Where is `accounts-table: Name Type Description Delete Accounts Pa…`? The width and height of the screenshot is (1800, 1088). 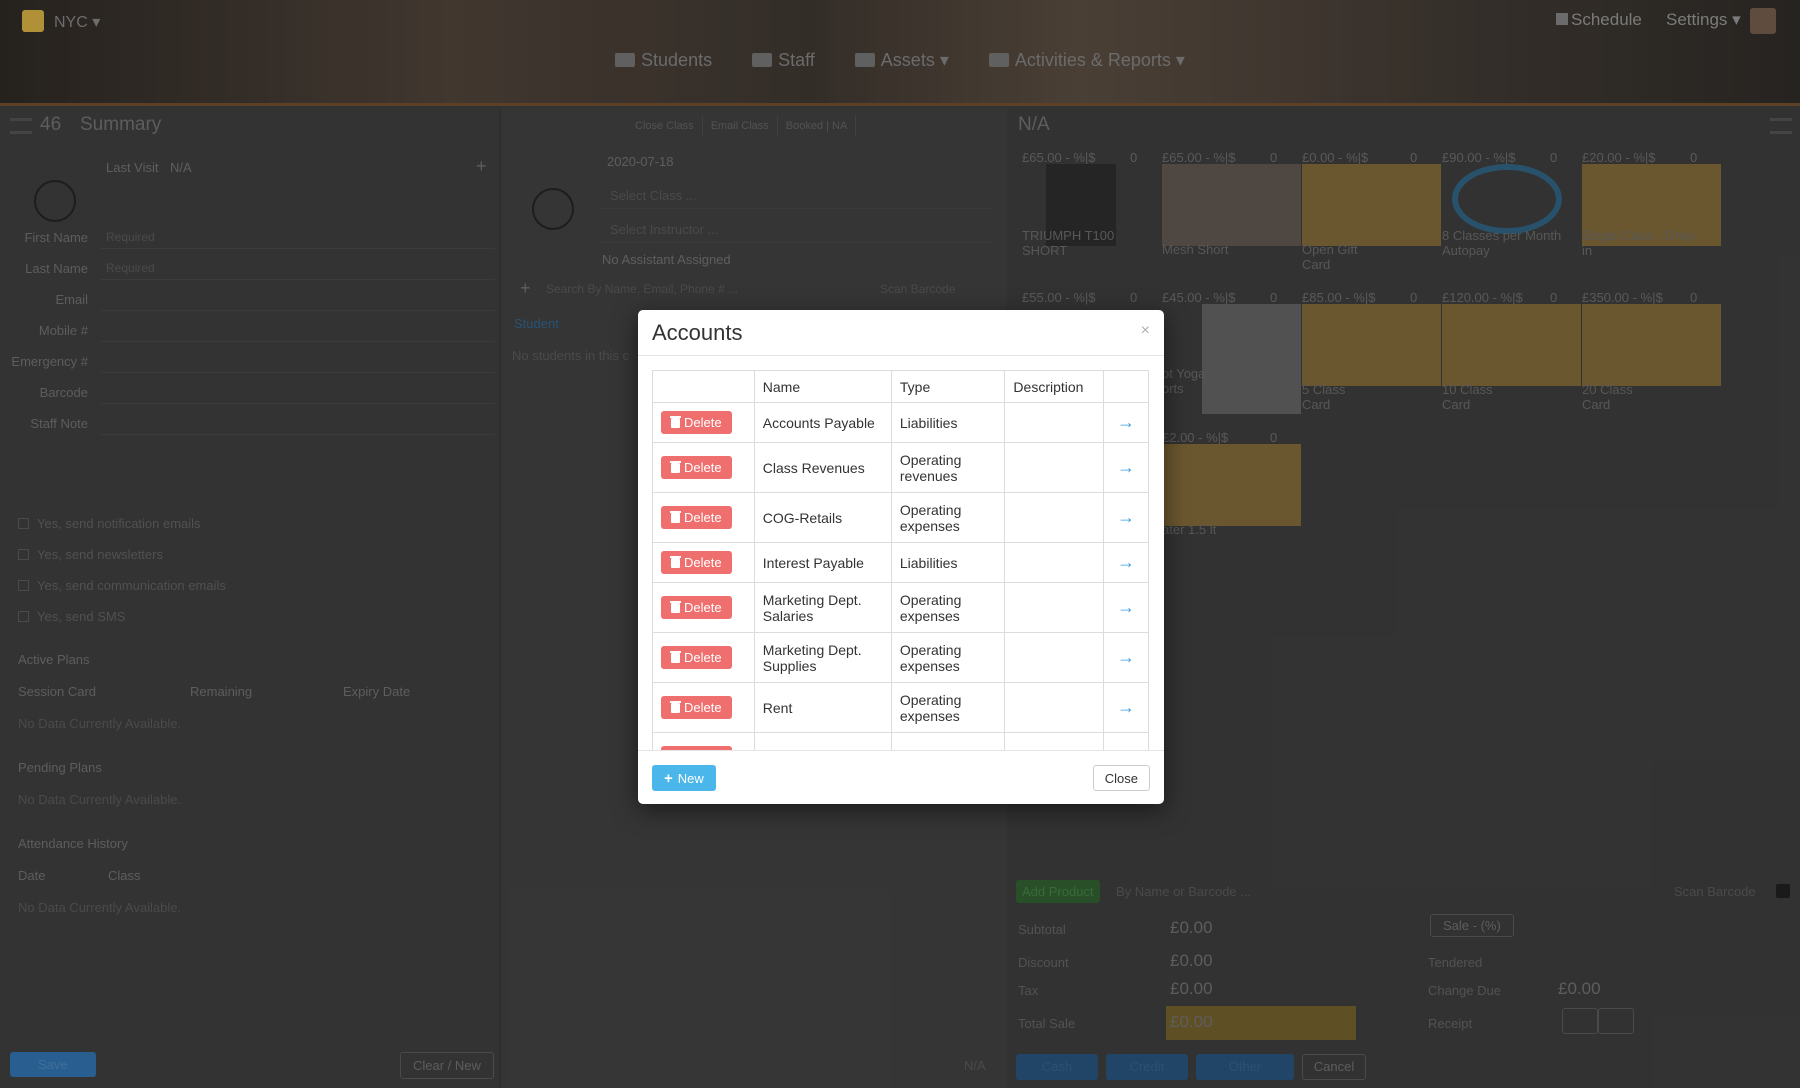
accounts-table: Name Type Description Delete Accounts Pa… is located at coordinates (900, 560).